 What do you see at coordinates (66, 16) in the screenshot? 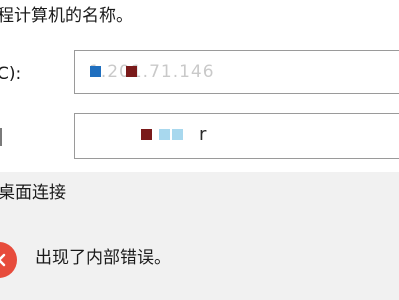
I see `instruction-text: 程计算机的名称。` at bounding box center [66, 16].